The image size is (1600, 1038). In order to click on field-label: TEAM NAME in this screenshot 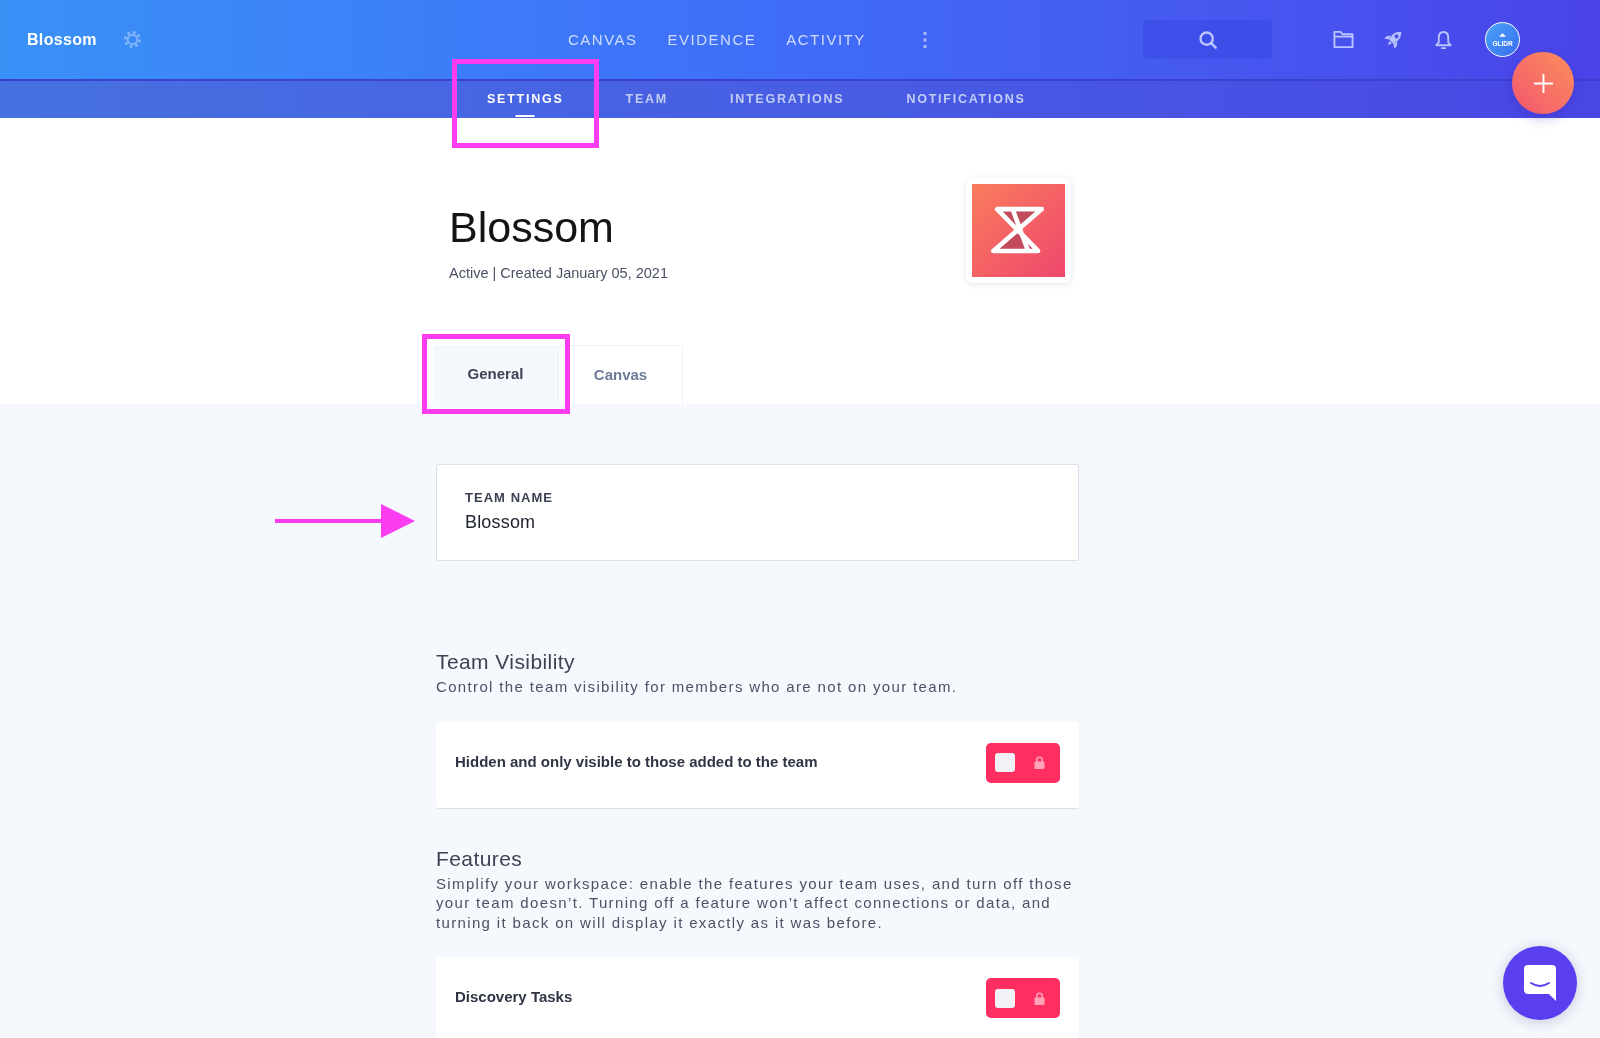, I will do `click(510, 498)`.